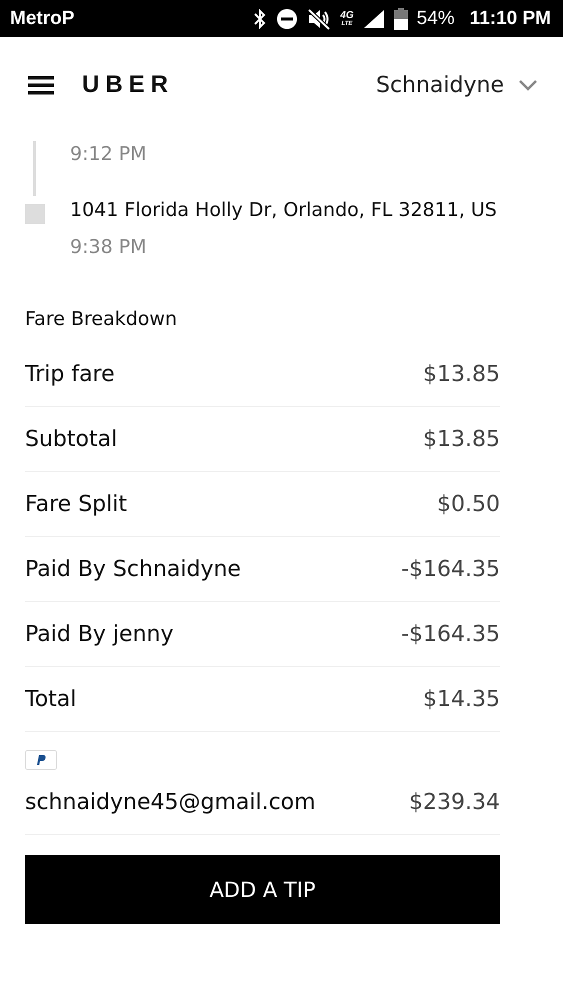 The image size is (563, 1000). I want to click on fare-amount: $14.35, so click(461, 699).